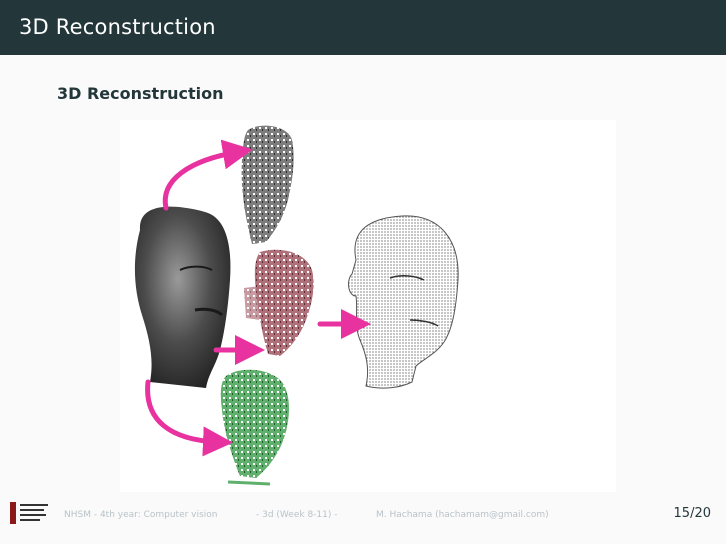 The width and height of the screenshot is (726, 544). What do you see at coordinates (254, 427) in the screenshot?
I see `green-partial-scan-icon` at bounding box center [254, 427].